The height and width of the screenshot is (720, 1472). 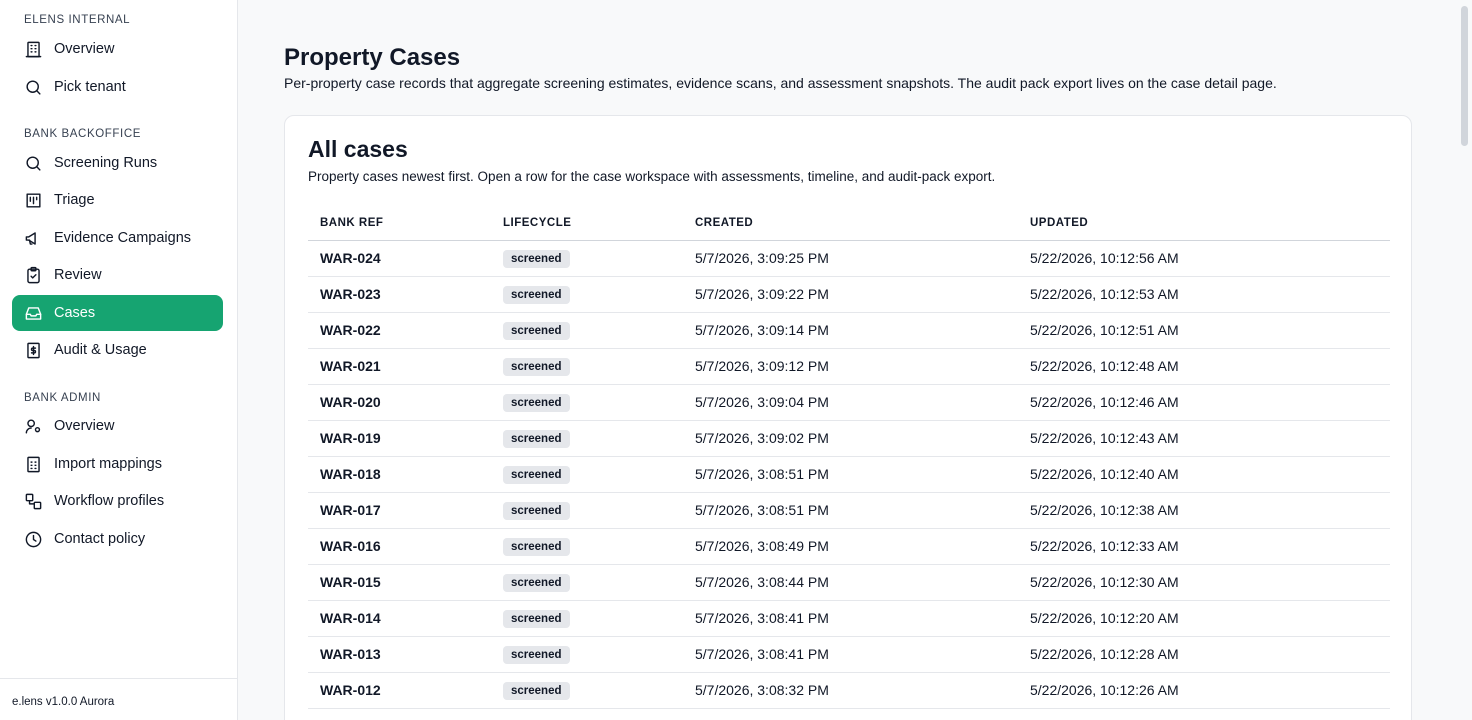 I want to click on section-title-bank-admin: BANK ADMIN, so click(x=62, y=398).